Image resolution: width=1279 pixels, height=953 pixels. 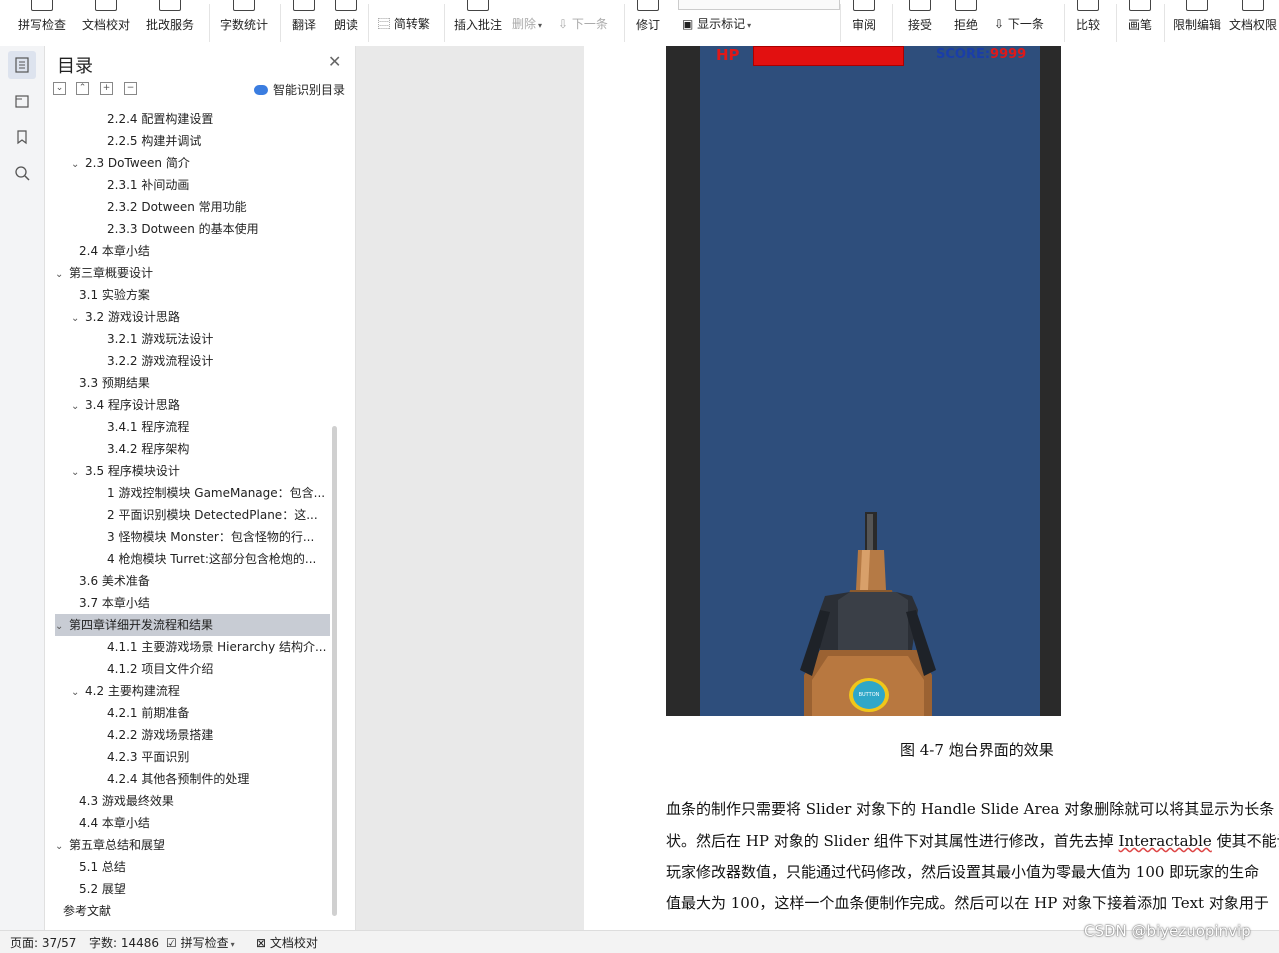 I want to click on chapter-nav-button, so click(x=22, y=101).